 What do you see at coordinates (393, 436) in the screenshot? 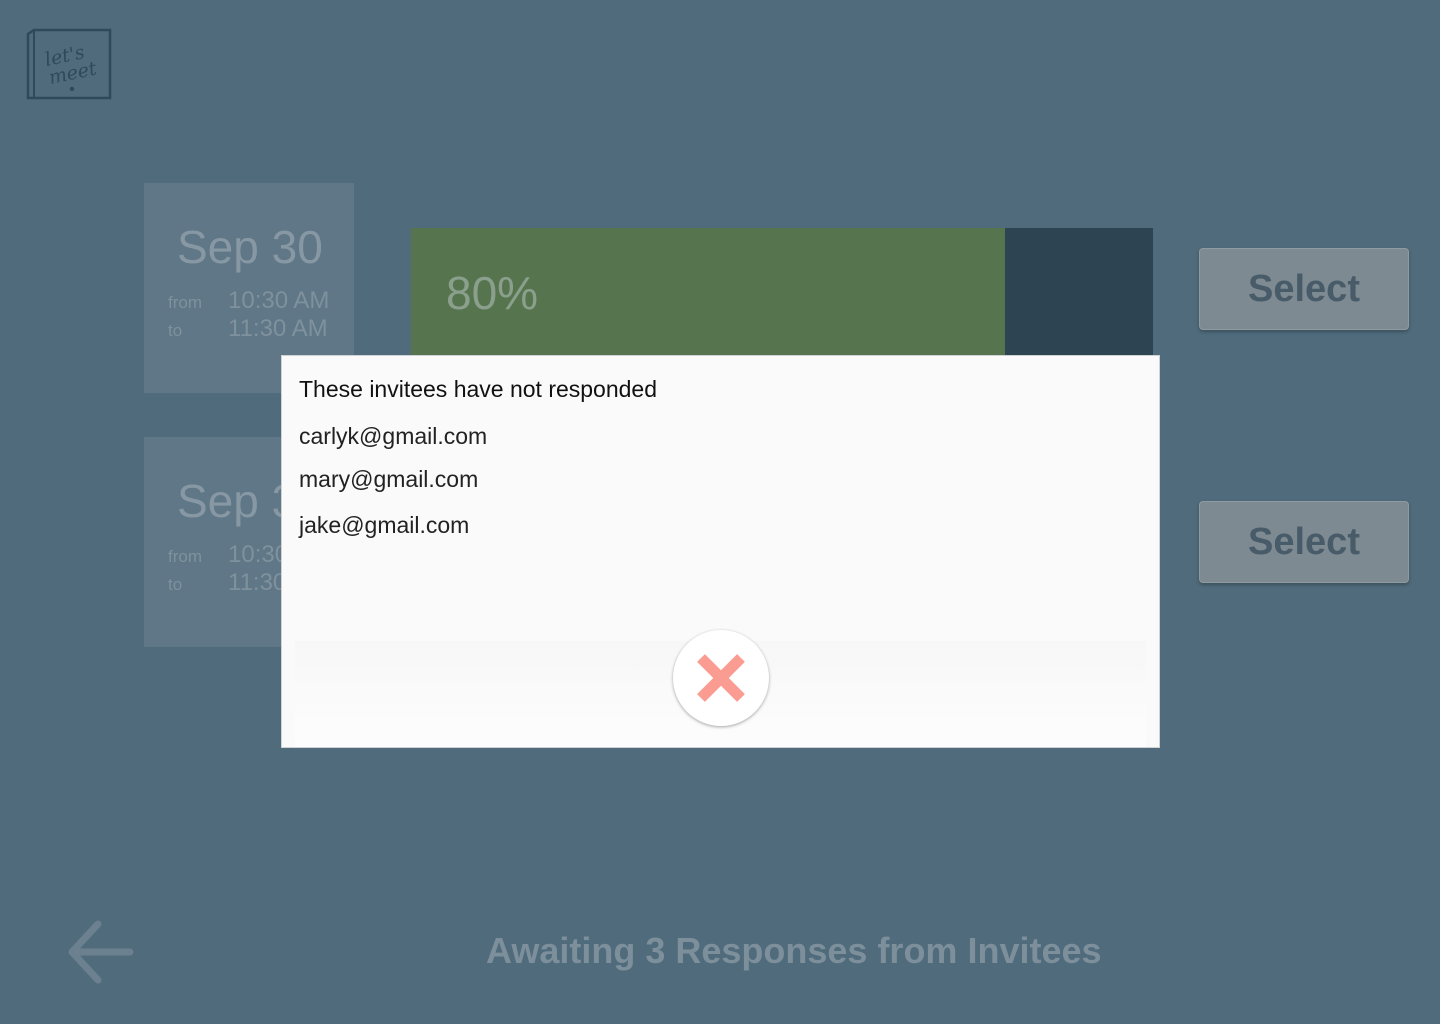
I see `invitee-email: carlyk@gmail.com` at bounding box center [393, 436].